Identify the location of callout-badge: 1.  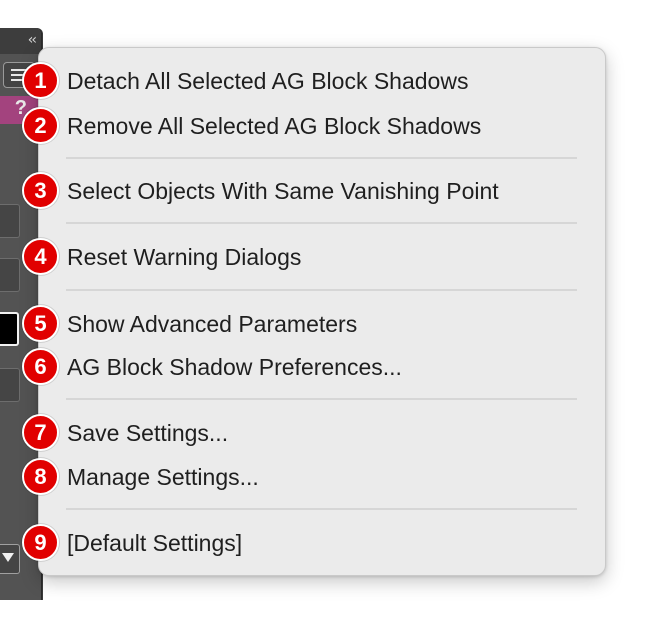
(40, 80).